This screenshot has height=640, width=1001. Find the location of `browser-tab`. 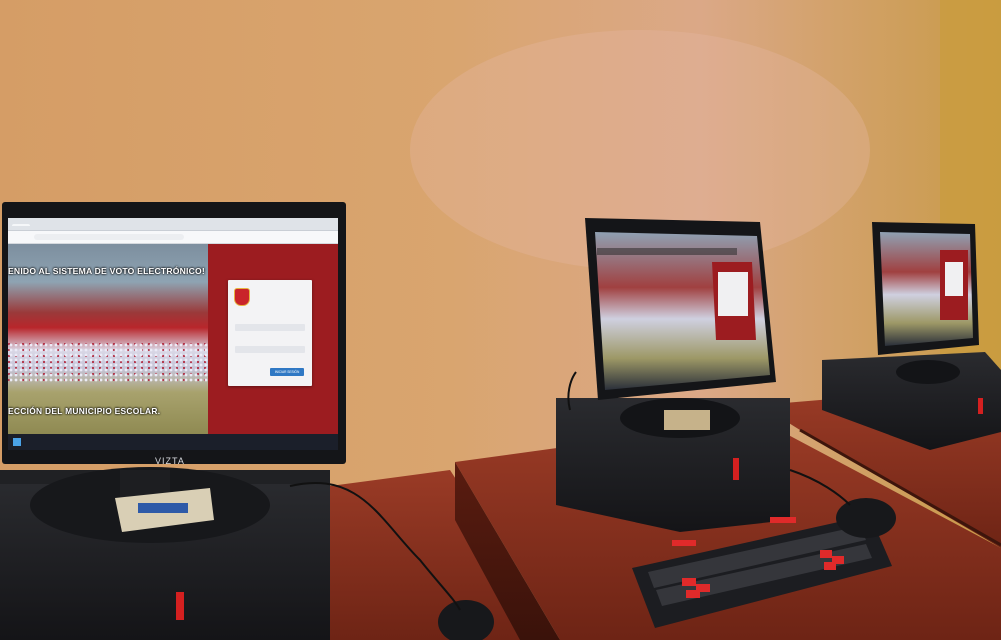

browser-tab is located at coordinates (21, 225).